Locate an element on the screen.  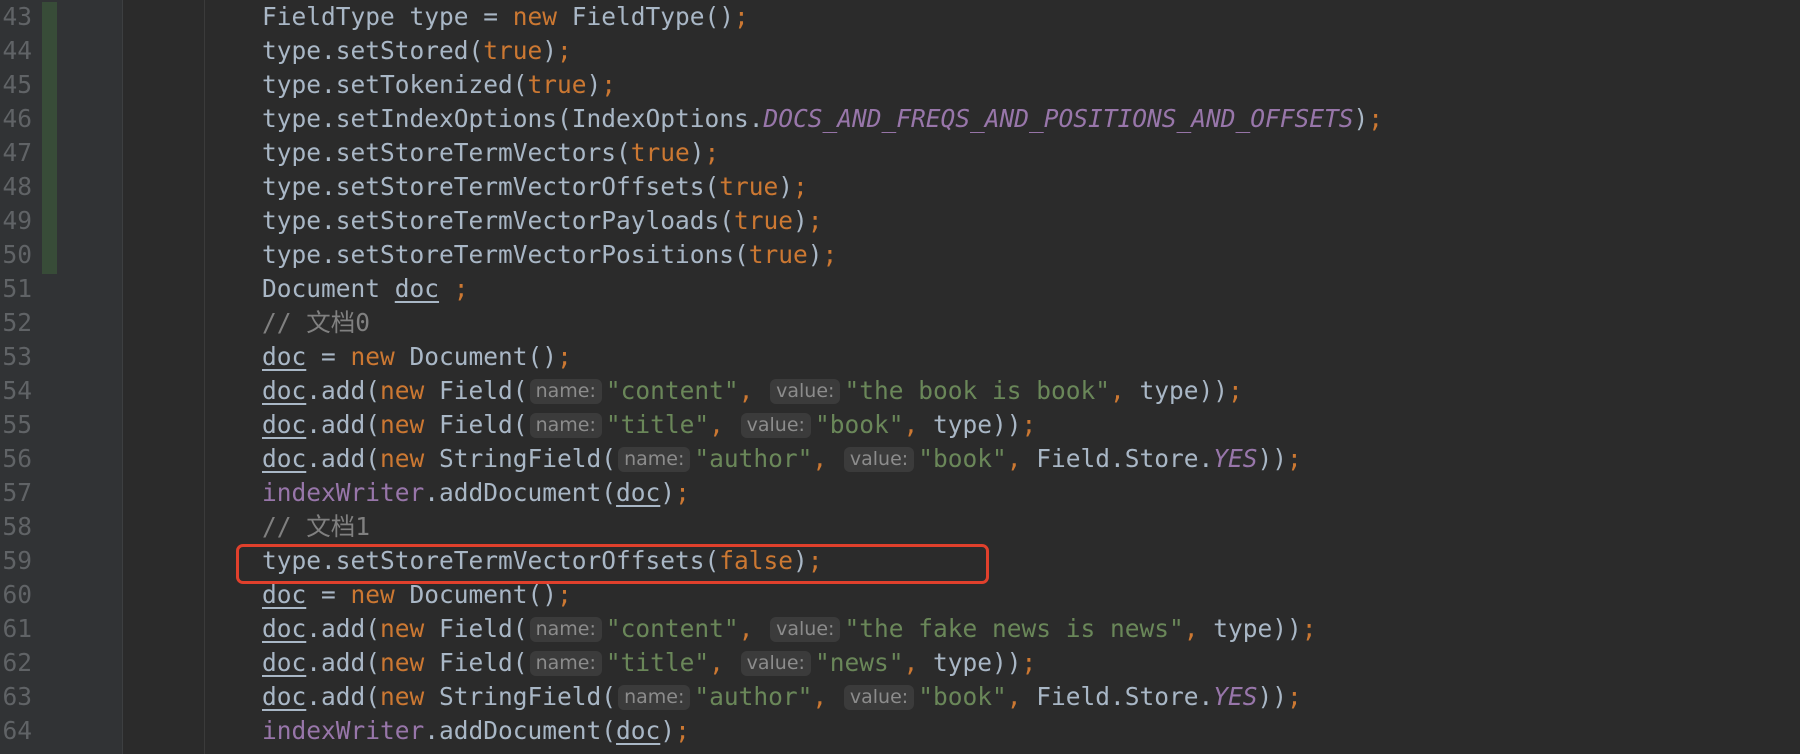
code-text: type.setStoreTermVectorPayloads(true); is located at coordinates (542, 221).